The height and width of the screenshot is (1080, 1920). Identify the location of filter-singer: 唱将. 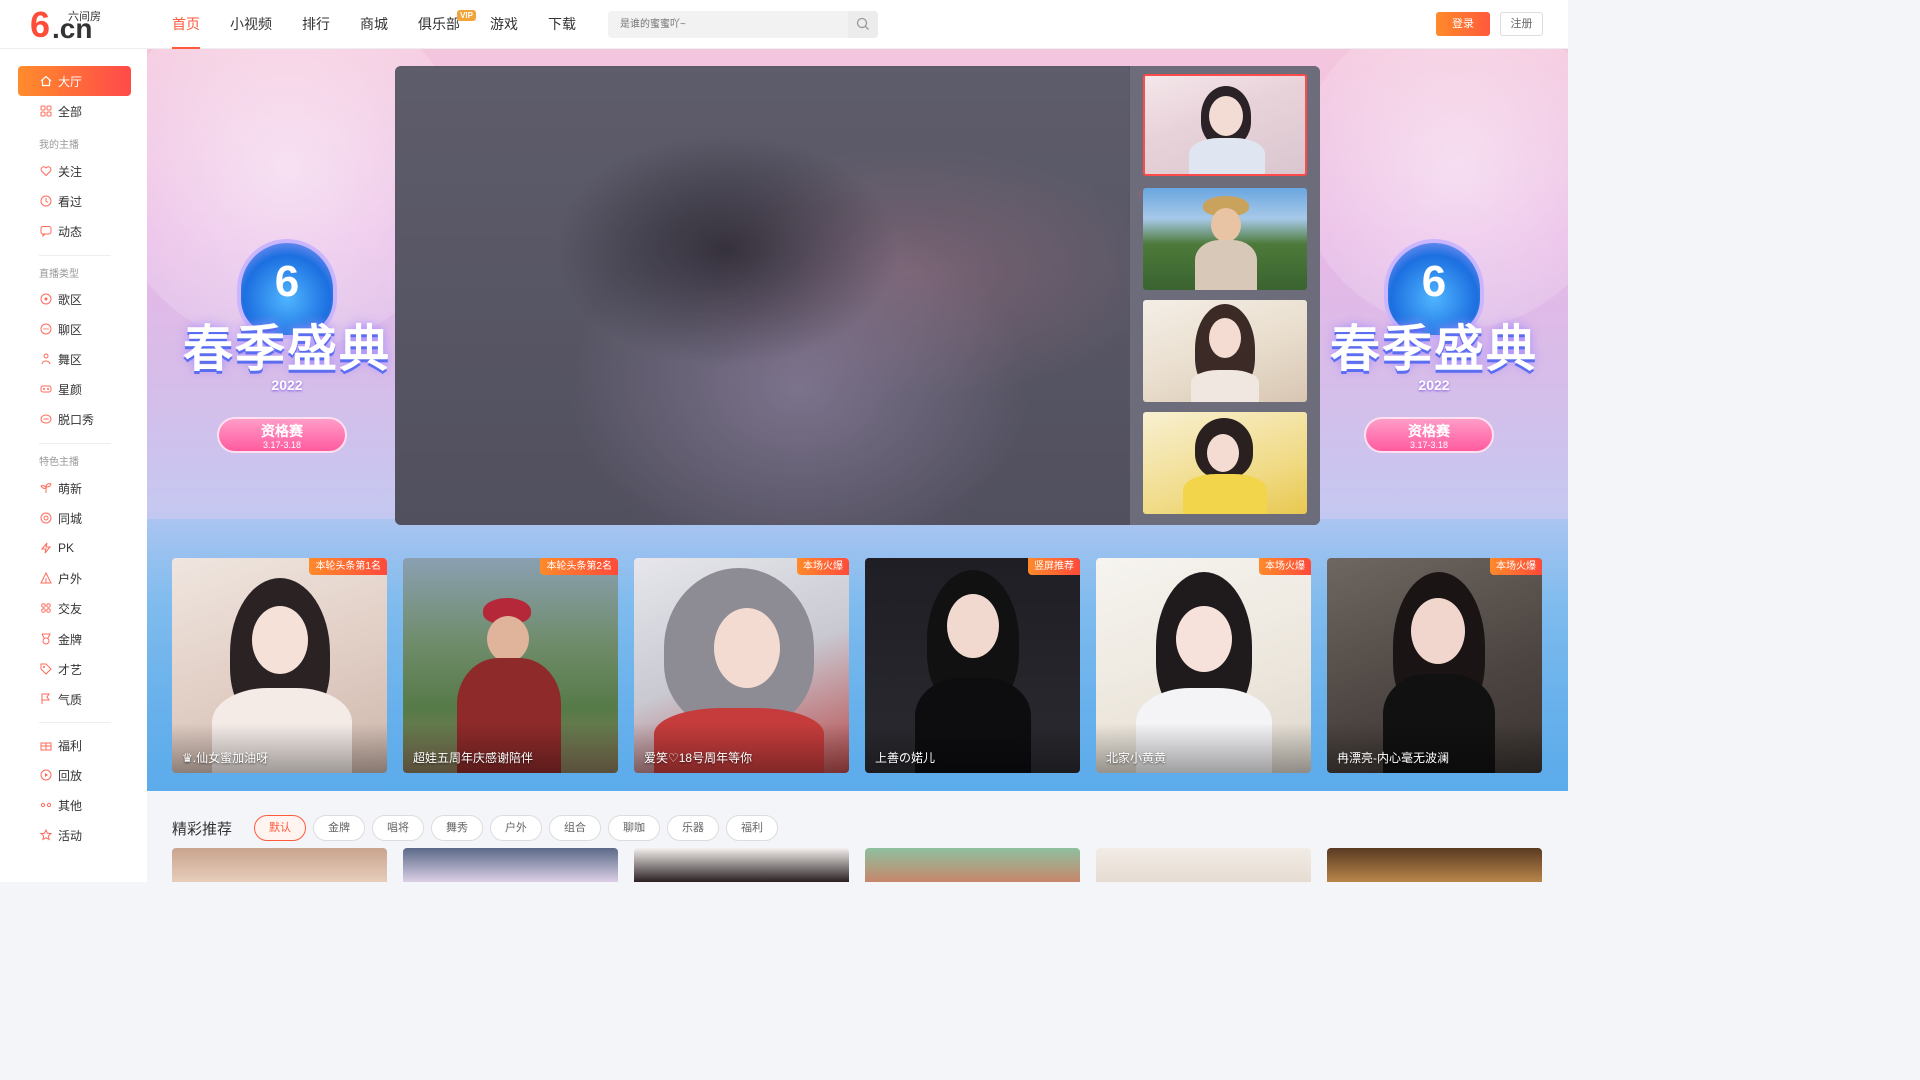
(398, 828).